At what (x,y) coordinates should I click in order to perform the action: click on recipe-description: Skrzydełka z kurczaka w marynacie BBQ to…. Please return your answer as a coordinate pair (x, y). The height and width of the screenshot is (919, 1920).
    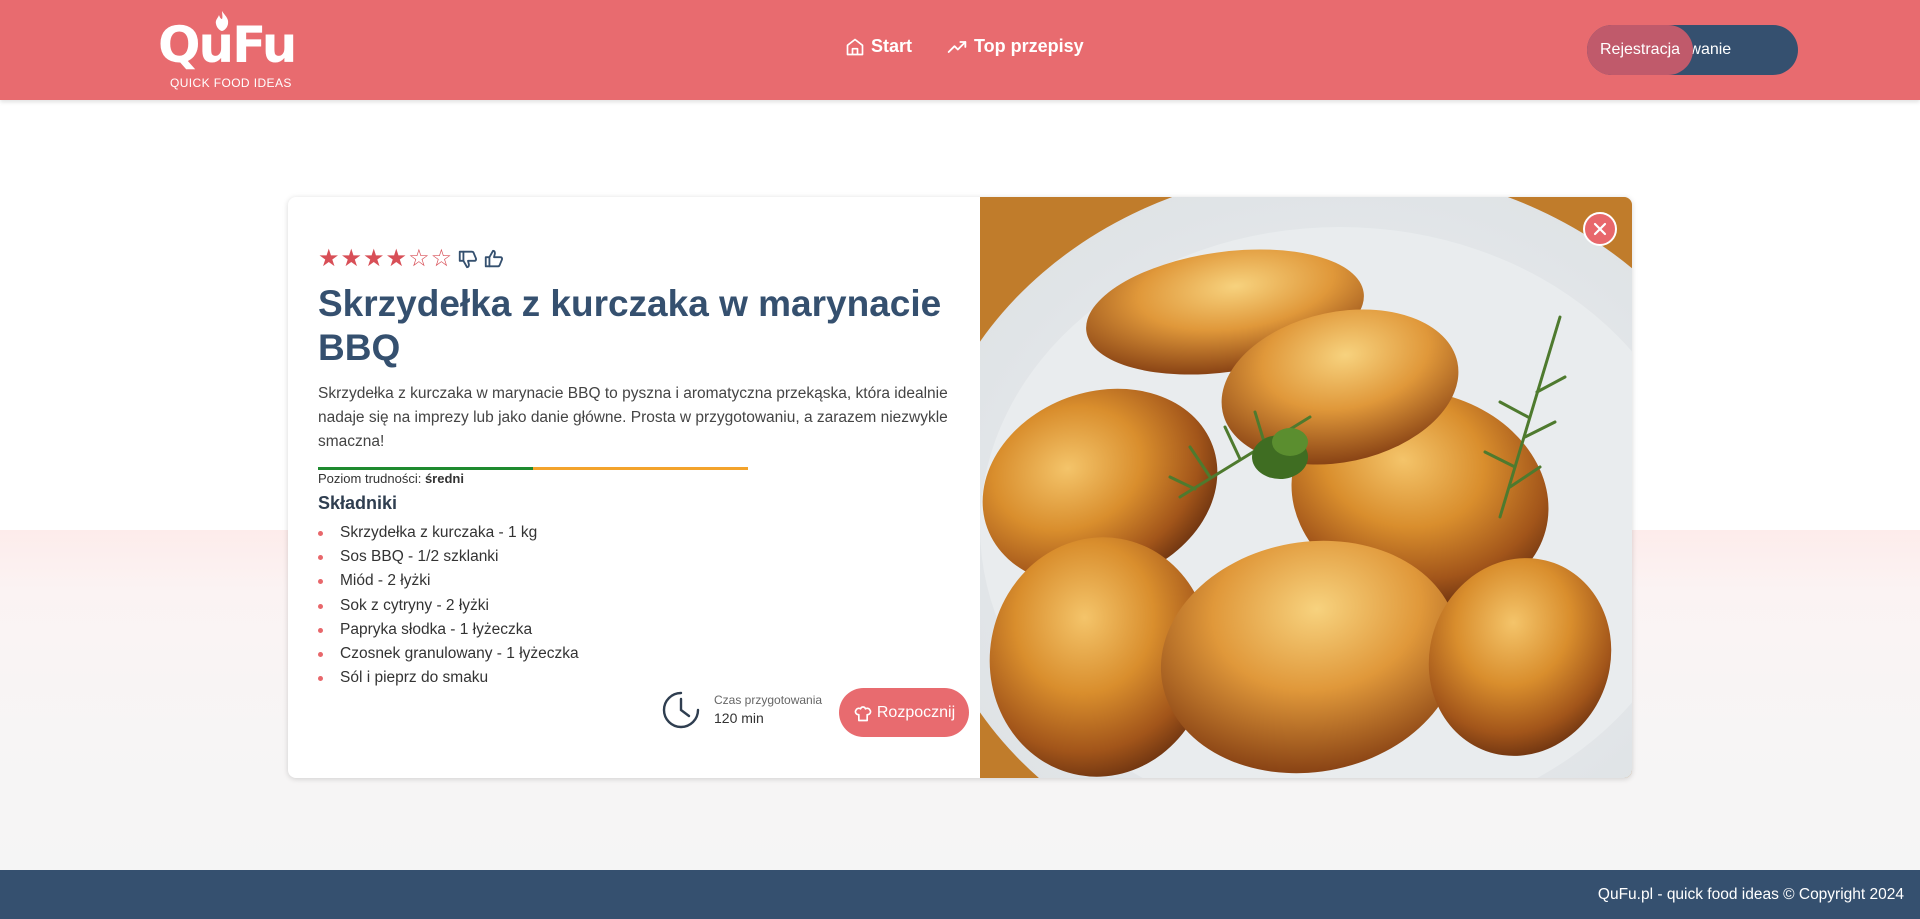
    Looking at the image, I should click on (633, 417).